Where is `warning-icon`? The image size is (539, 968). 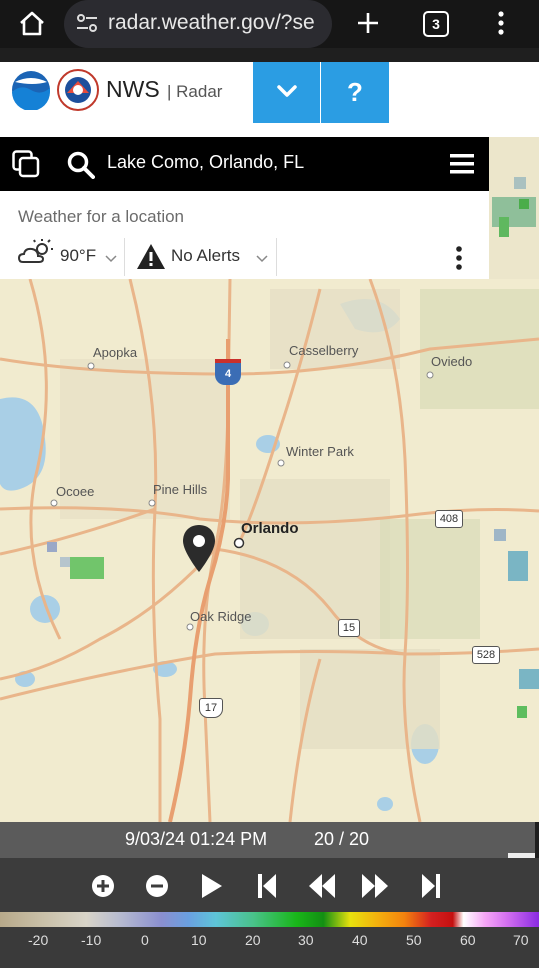
warning-icon is located at coordinates (151, 256).